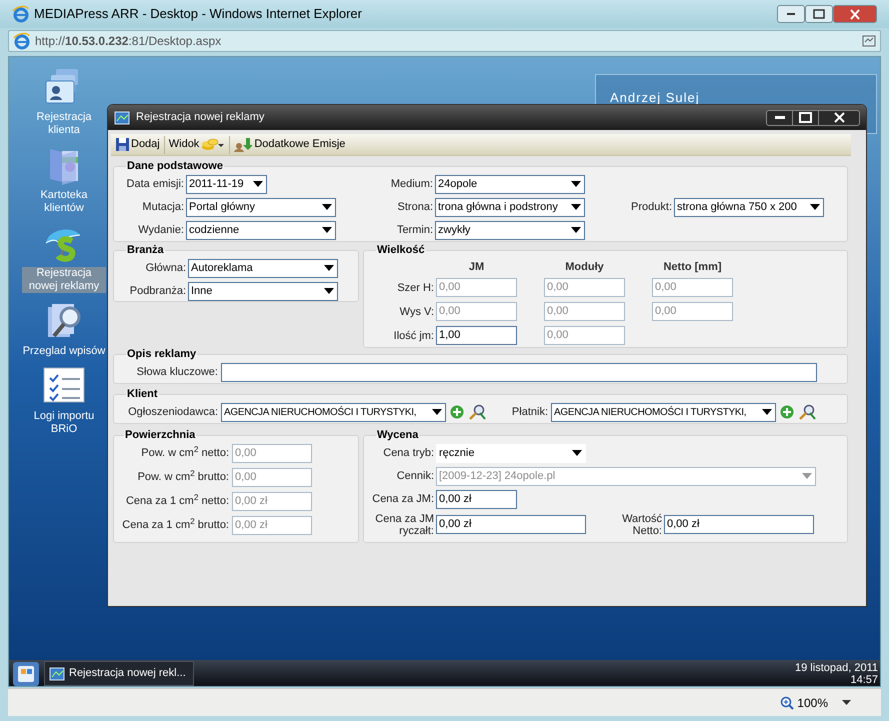  Describe the element at coordinates (175, 166) in the screenshot. I see `section-title: Dane podstawowe` at that location.